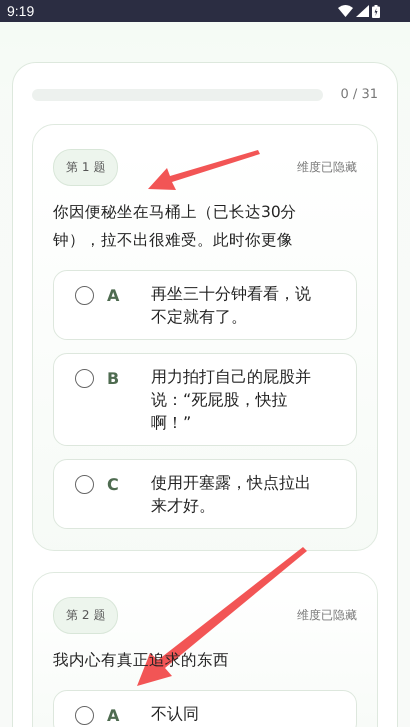 This screenshot has width=410, height=727. I want to click on option-letter: B, so click(113, 378).